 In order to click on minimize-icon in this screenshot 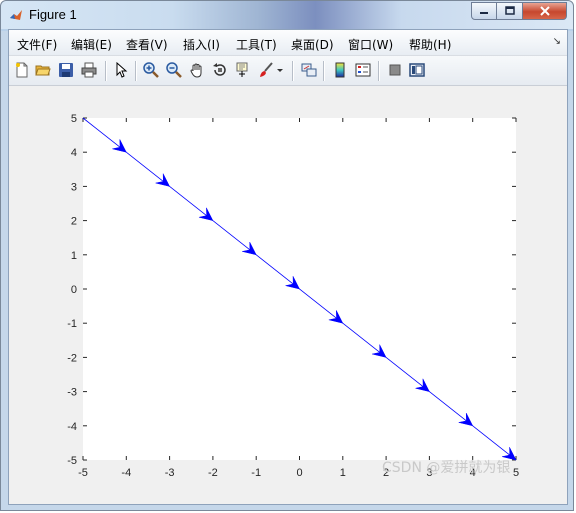, I will do `click(484, 13)`.